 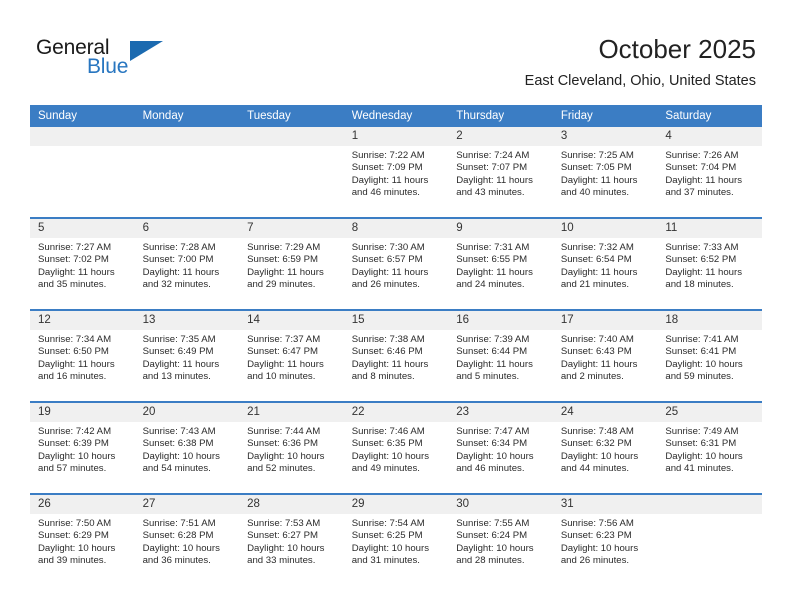 I want to click on day-number: 13, so click(x=187, y=320).